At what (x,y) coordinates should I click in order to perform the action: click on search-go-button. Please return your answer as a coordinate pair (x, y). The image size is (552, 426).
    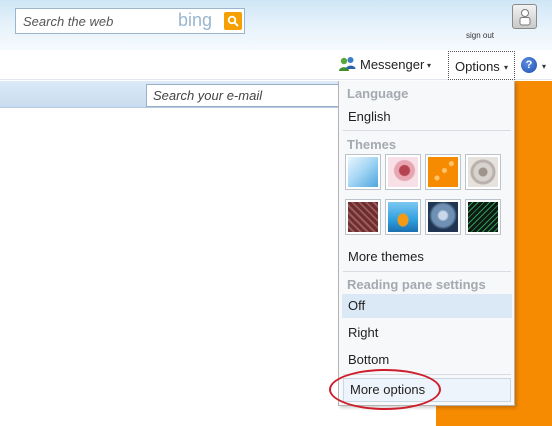
    Looking at the image, I should click on (233, 21).